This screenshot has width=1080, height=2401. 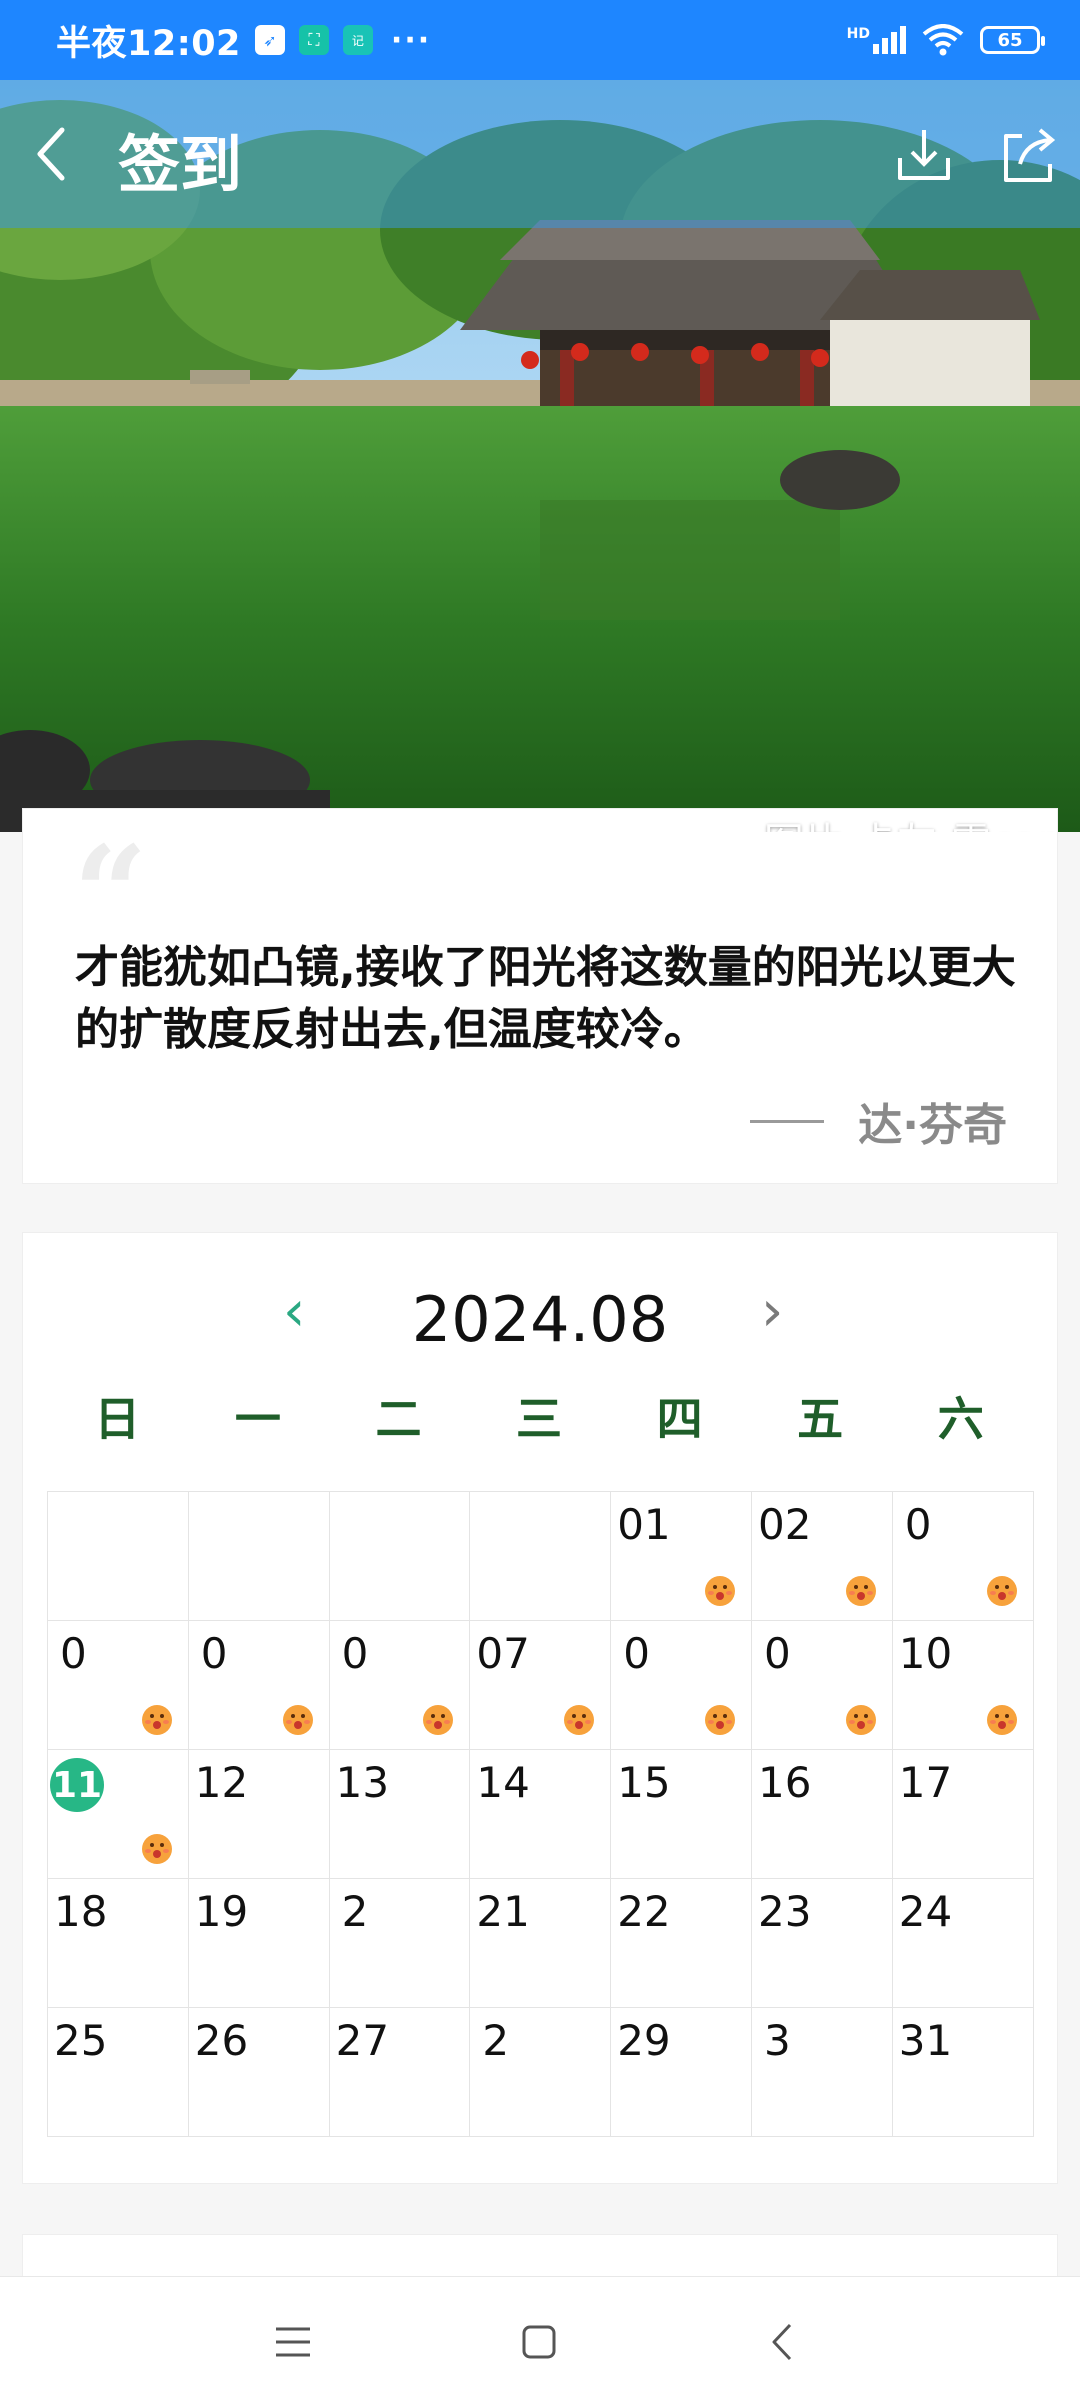 What do you see at coordinates (503, 1911) in the screenshot?
I see `day-number: 21` at bounding box center [503, 1911].